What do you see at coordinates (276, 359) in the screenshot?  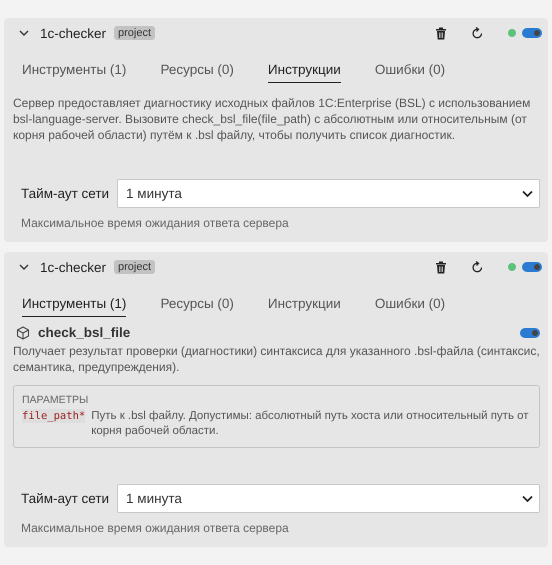 I see `tool-description: Получает результат проверки (диагностики) синтаксиса для указанного .bsl-файла (синтаксис, семантика, предупреждения).` at bounding box center [276, 359].